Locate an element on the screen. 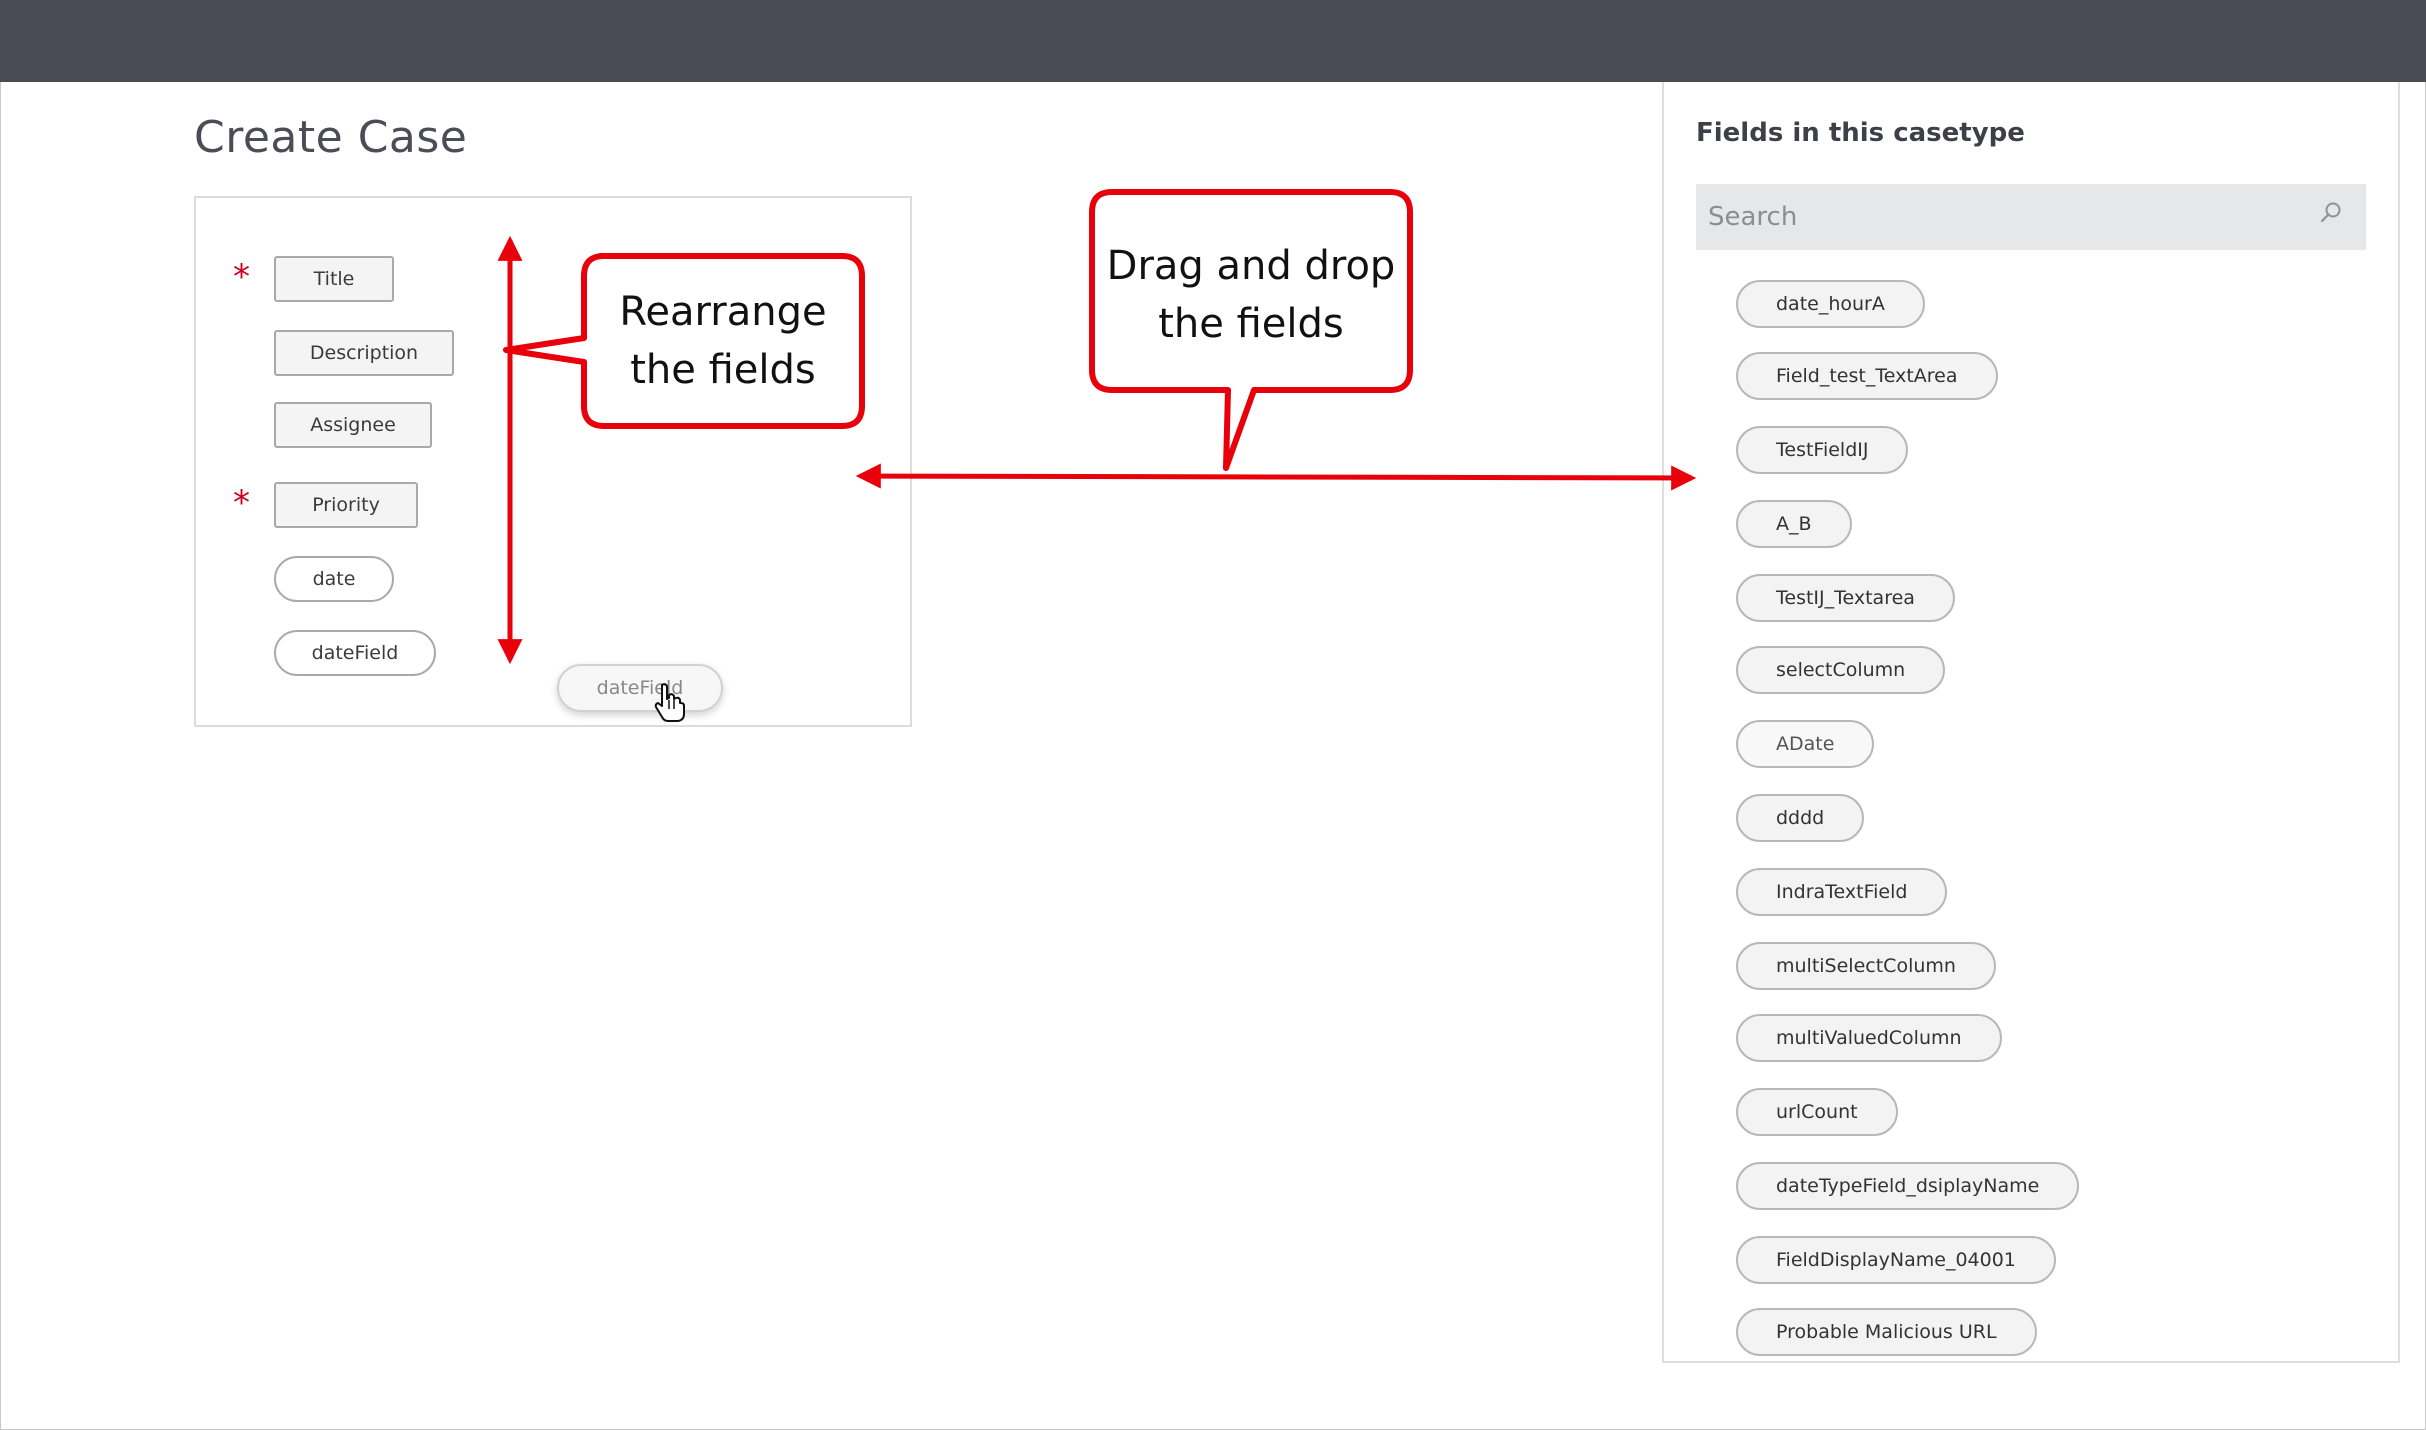 The image size is (2426, 1430). drag-drop-callout-line-2: the fields is located at coordinates (1251, 324).